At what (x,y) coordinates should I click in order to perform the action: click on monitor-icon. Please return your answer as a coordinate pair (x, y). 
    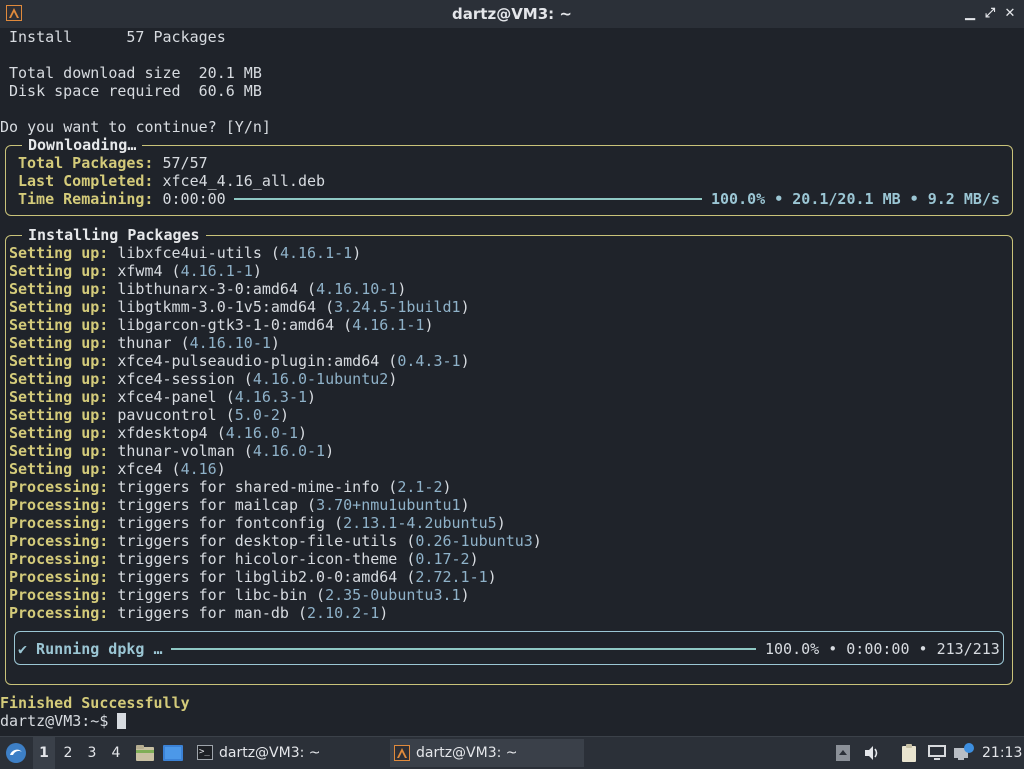
    Looking at the image, I should click on (937, 752).